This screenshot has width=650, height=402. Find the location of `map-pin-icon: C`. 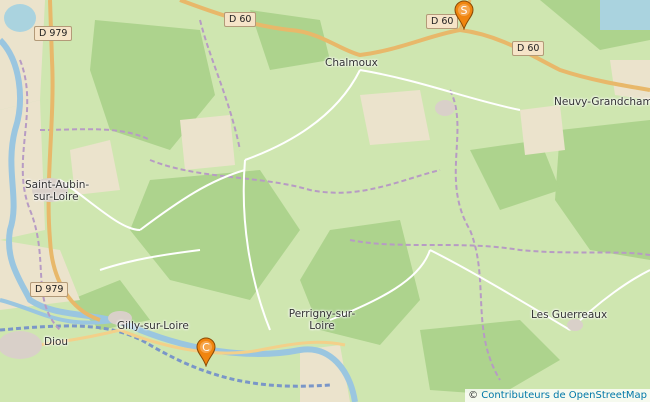

map-pin-icon: C is located at coordinates (206, 352).